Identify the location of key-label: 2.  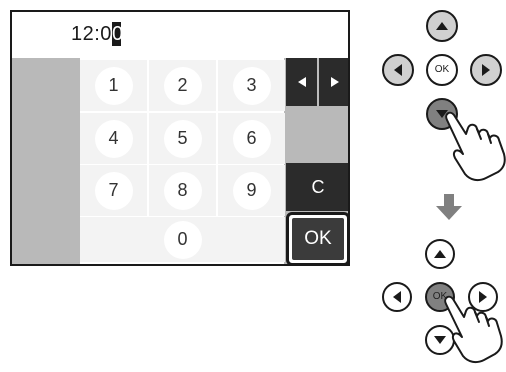
(182, 85).